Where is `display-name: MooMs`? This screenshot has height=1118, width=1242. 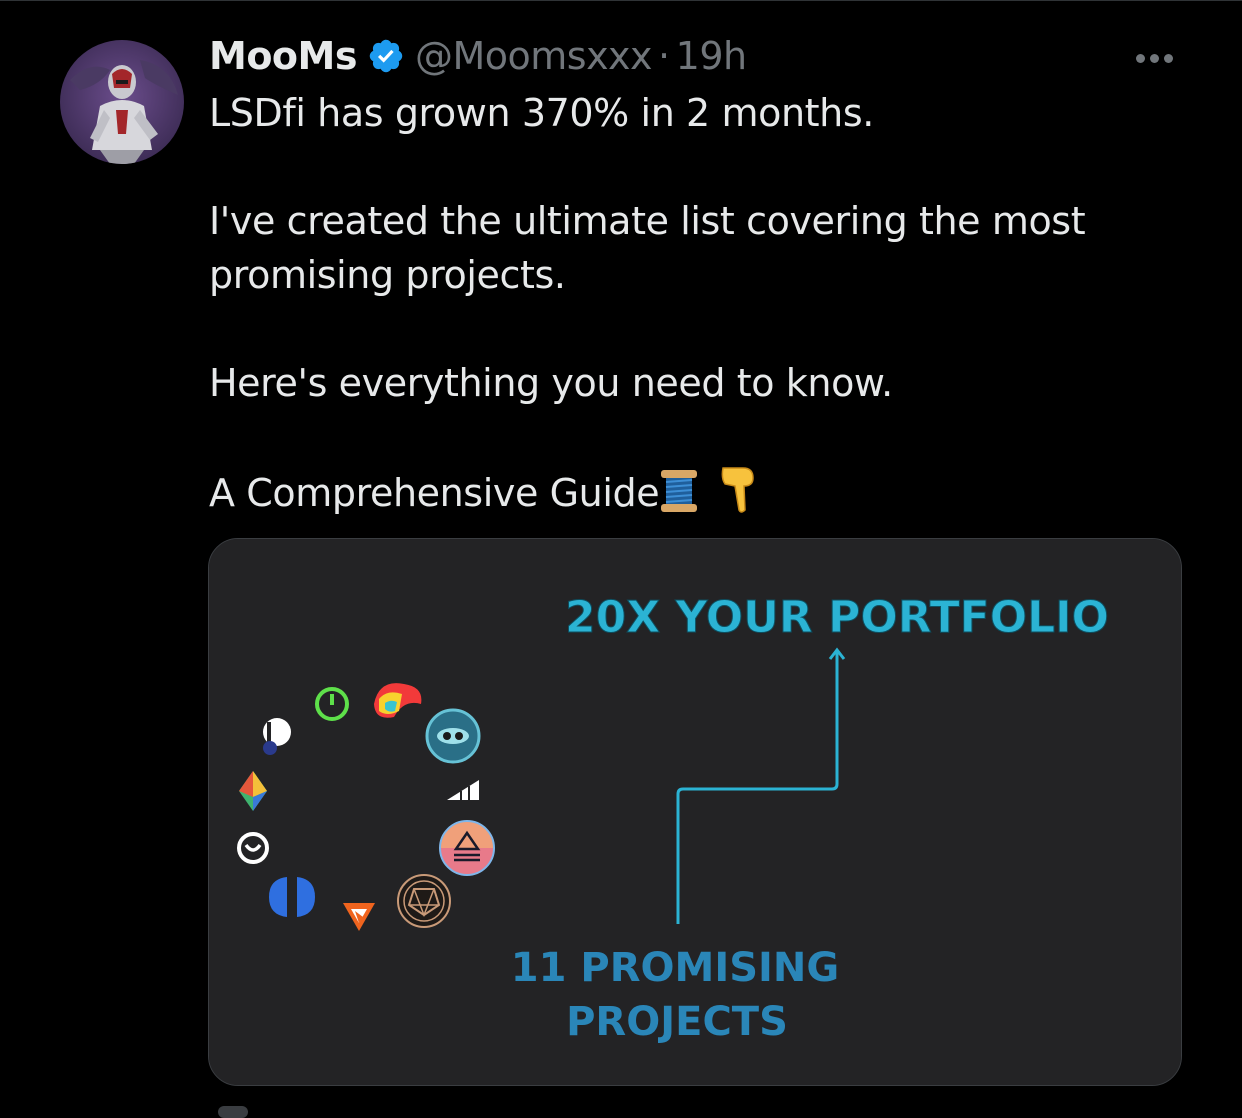
display-name: MooMs is located at coordinates (283, 56).